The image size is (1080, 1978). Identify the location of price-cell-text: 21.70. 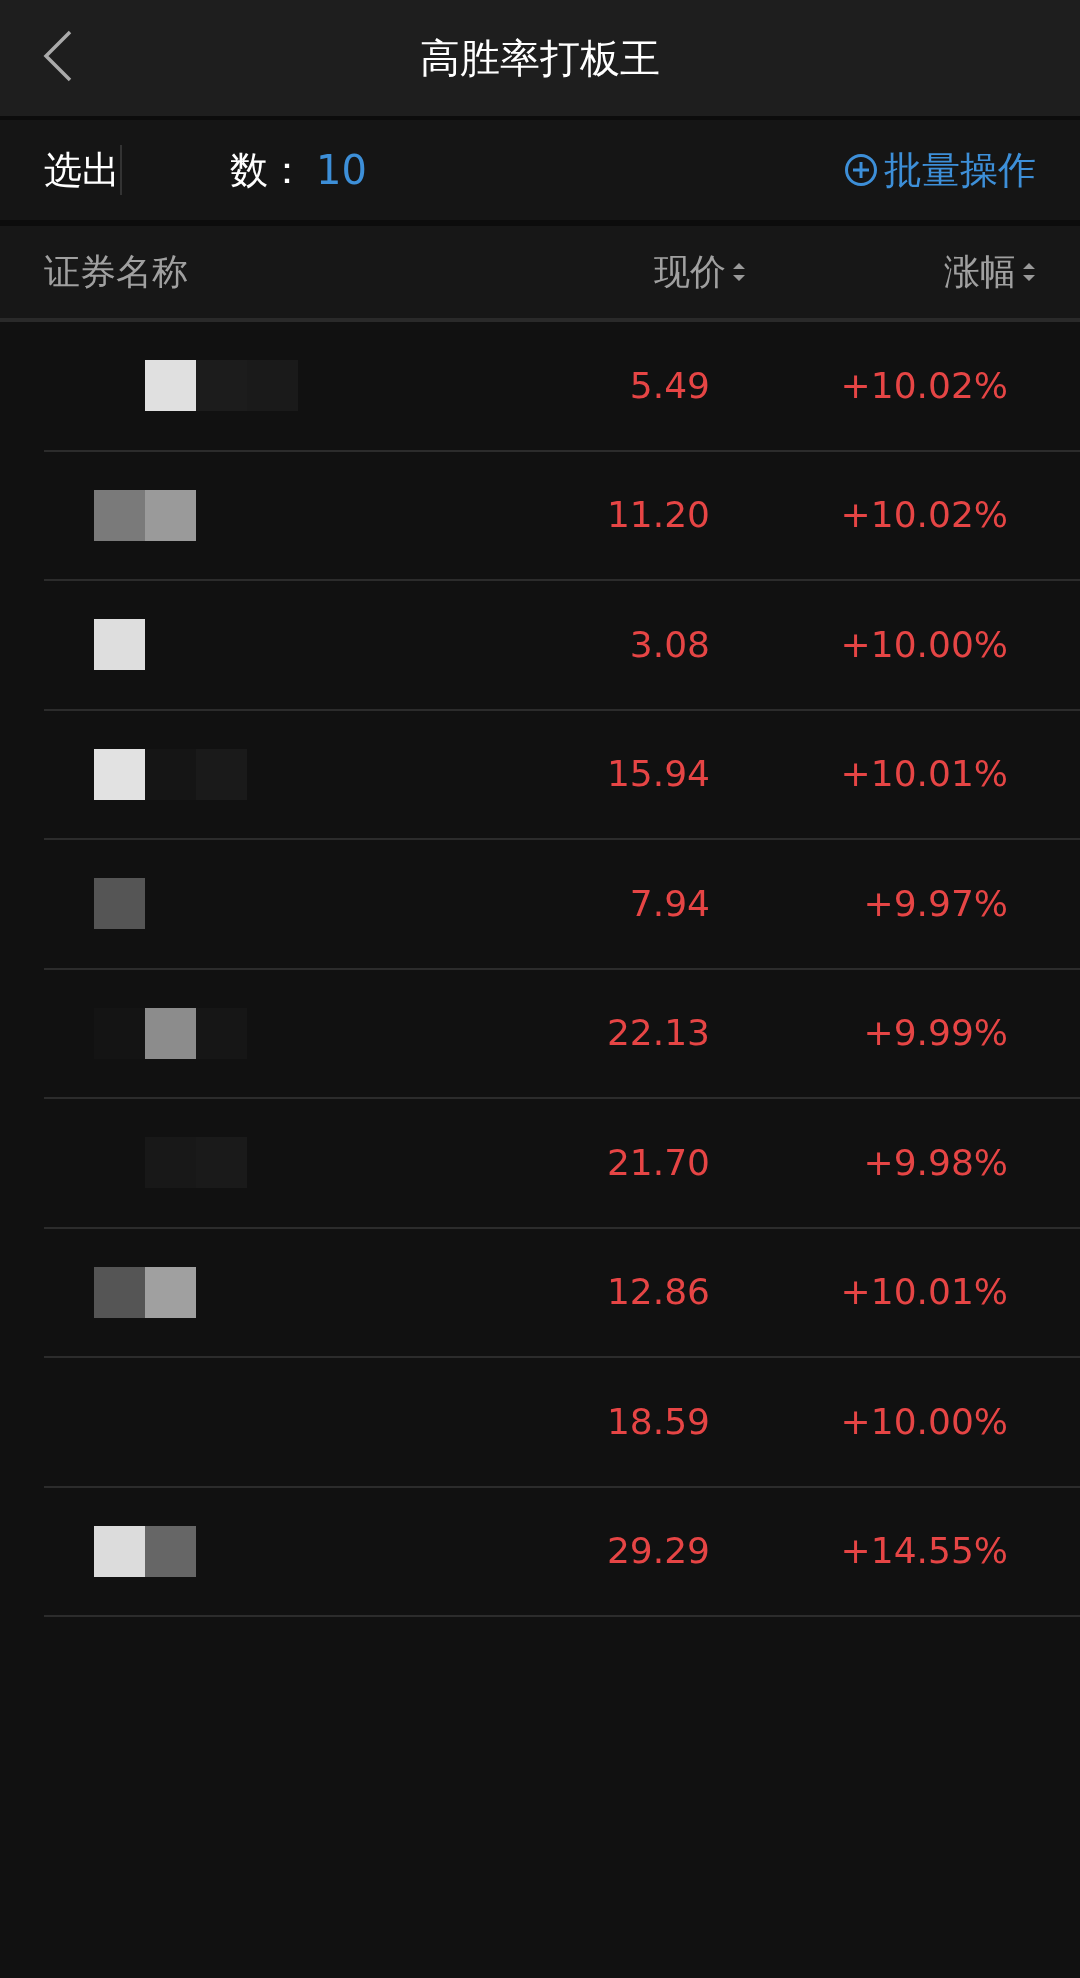
(658, 1162).